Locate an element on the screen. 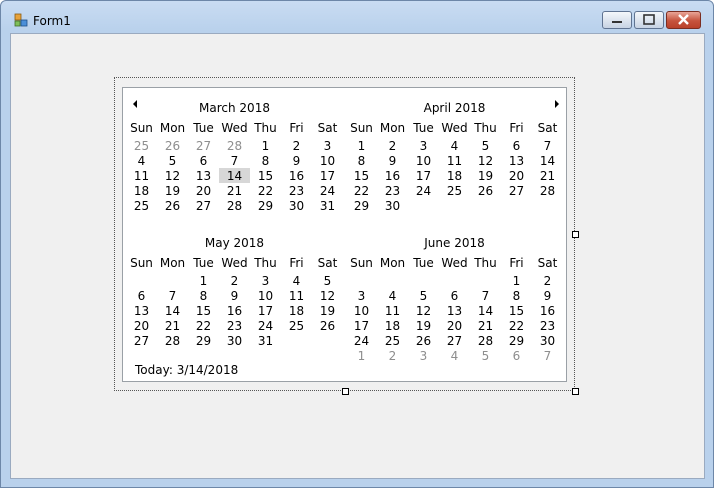 The height and width of the screenshot is (488, 714). minimize-button is located at coordinates (617, 20).